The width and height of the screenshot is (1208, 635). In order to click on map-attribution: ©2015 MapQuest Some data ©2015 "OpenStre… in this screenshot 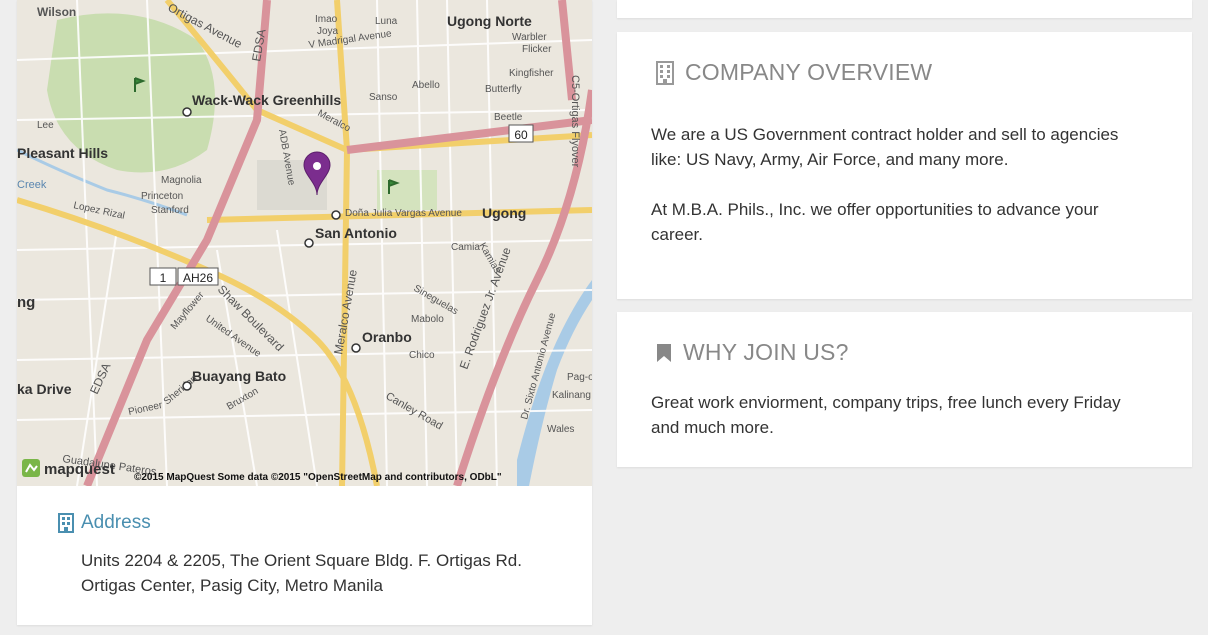, I will do `click(318, 477)`.